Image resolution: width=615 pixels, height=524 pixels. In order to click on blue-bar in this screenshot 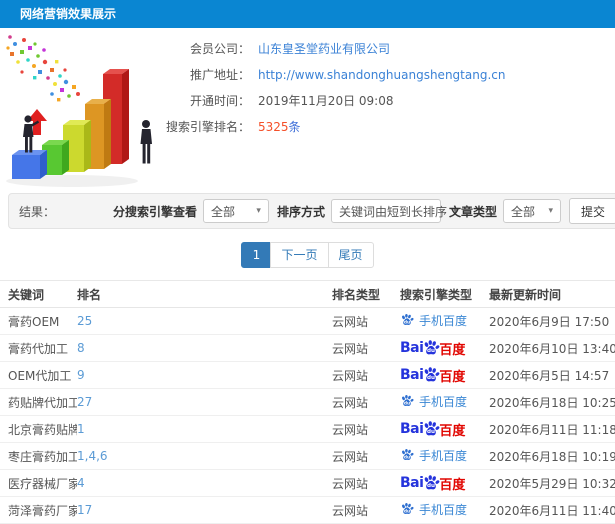, I will do `click(29, 164)`.